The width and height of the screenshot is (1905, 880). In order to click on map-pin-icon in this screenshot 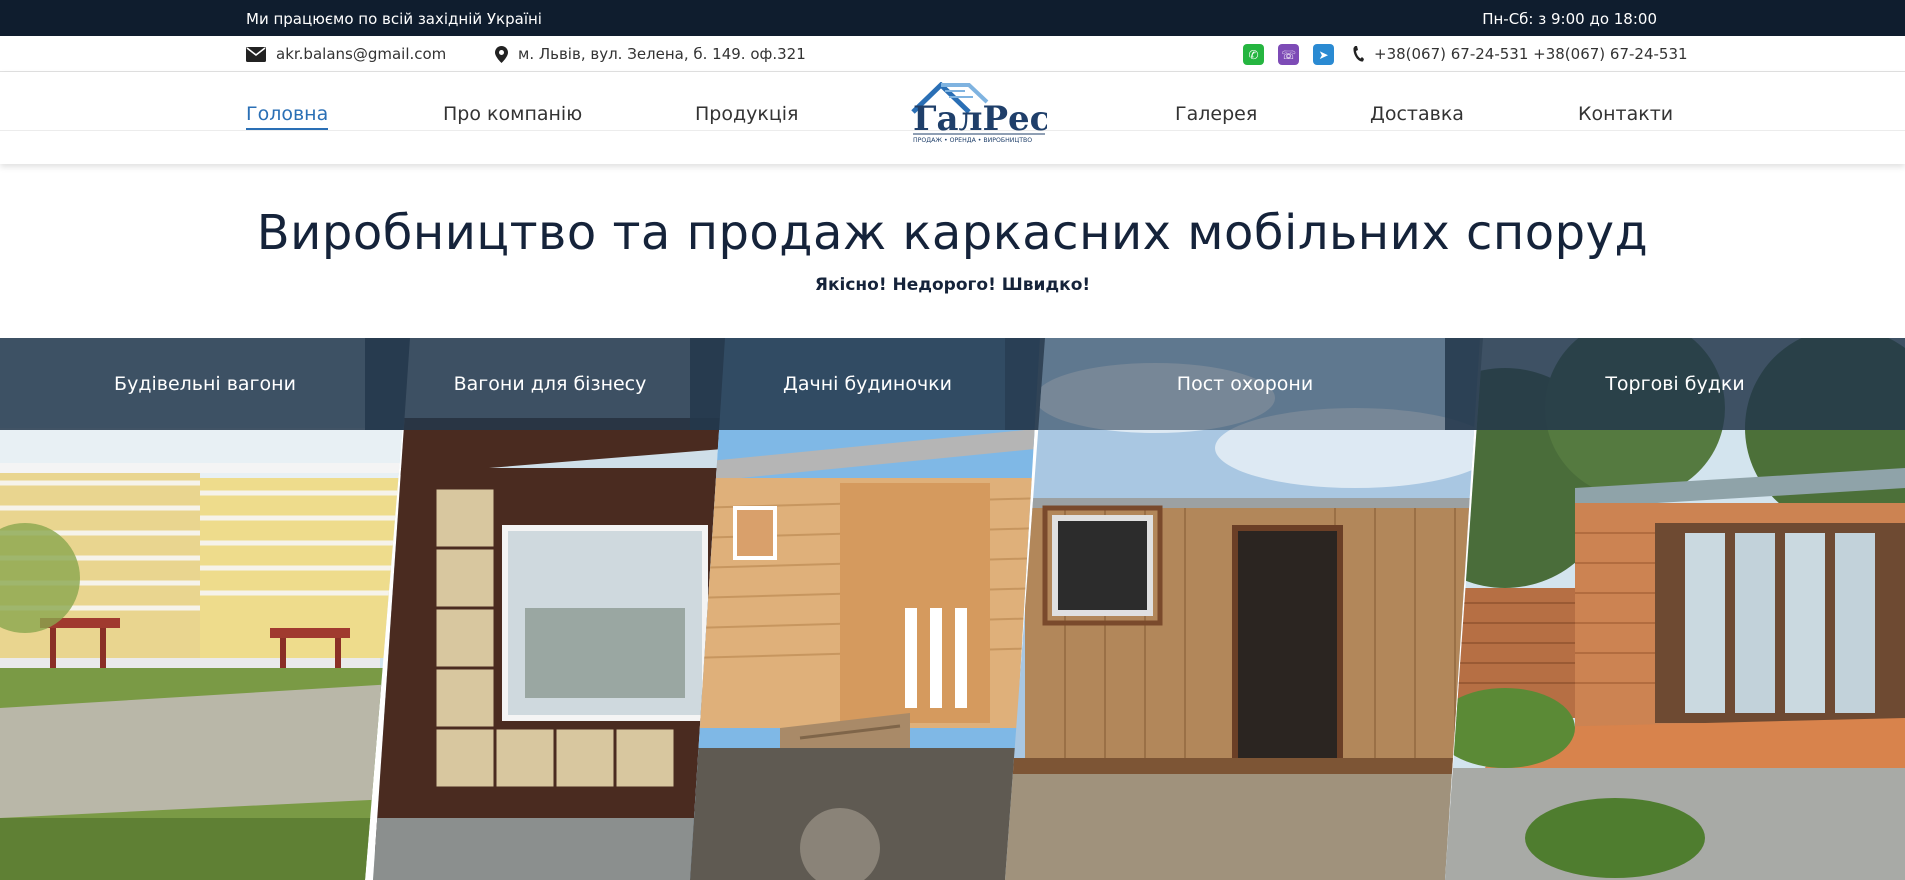, I will do `click(501, 54)`.